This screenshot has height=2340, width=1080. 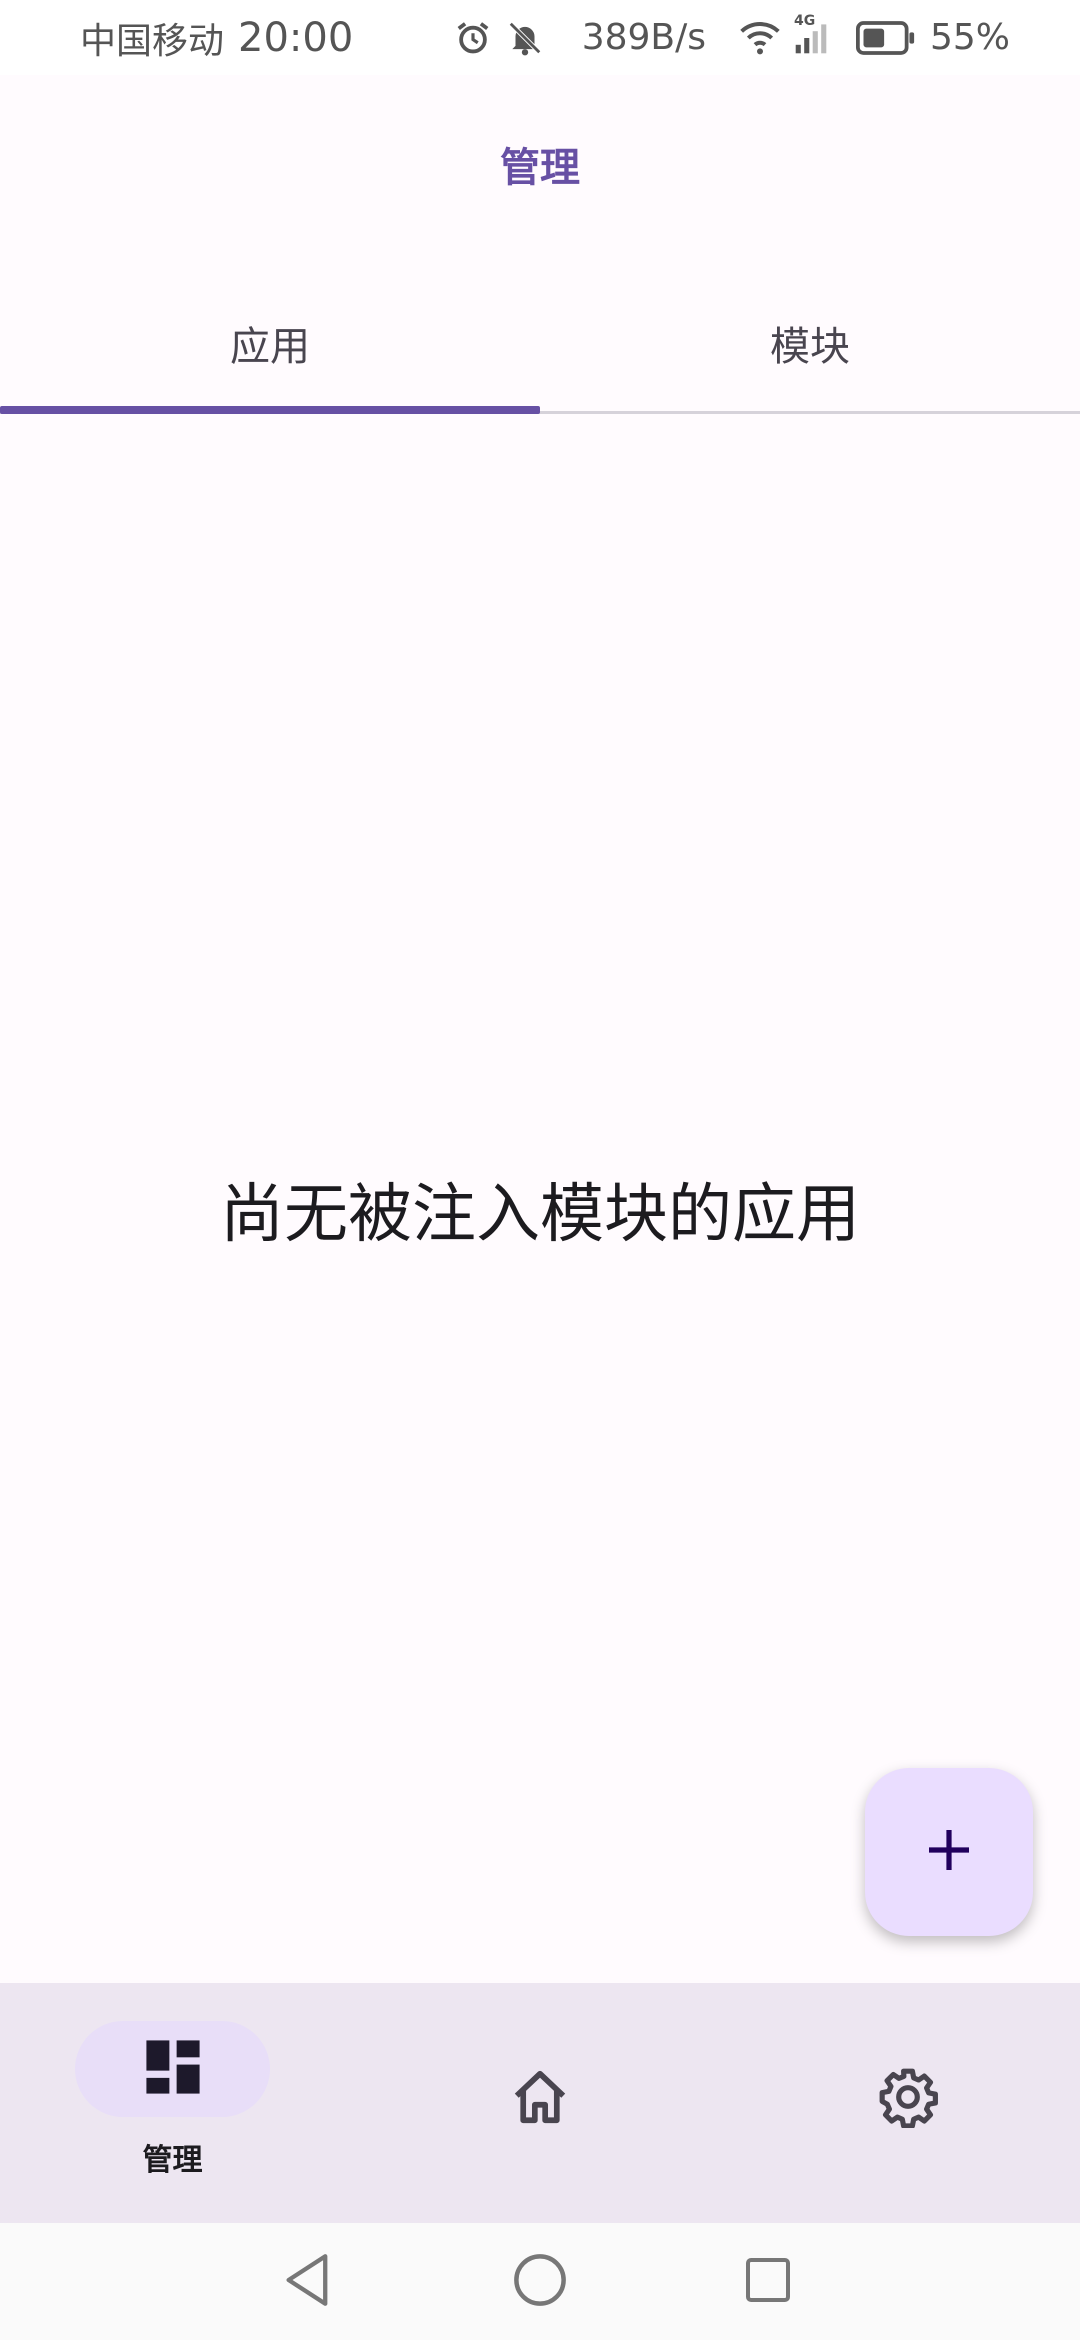 I want to click on nav-item-settings, so click(x=908, y=2103).